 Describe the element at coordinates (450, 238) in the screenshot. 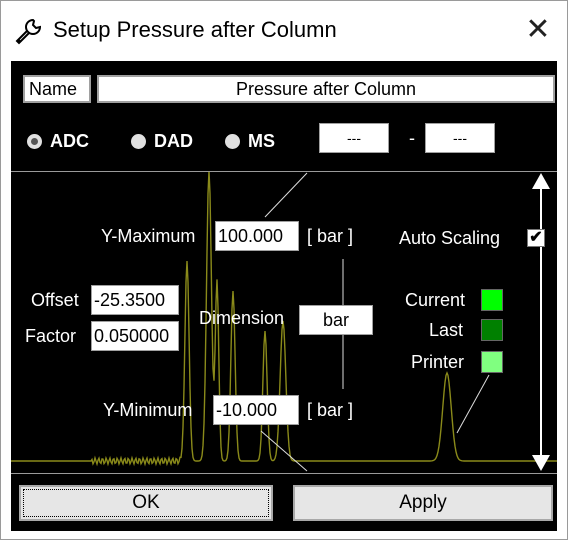

I see `auto-scaling-label: Auto Scaling` at that location.